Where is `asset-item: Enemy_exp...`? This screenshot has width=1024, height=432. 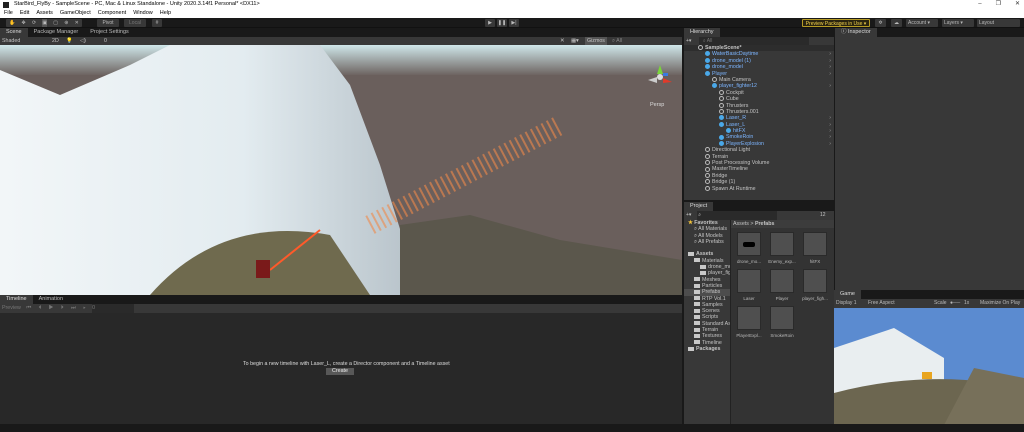
asset-item: Enemy_exp... is located at coordinates (782, 248).